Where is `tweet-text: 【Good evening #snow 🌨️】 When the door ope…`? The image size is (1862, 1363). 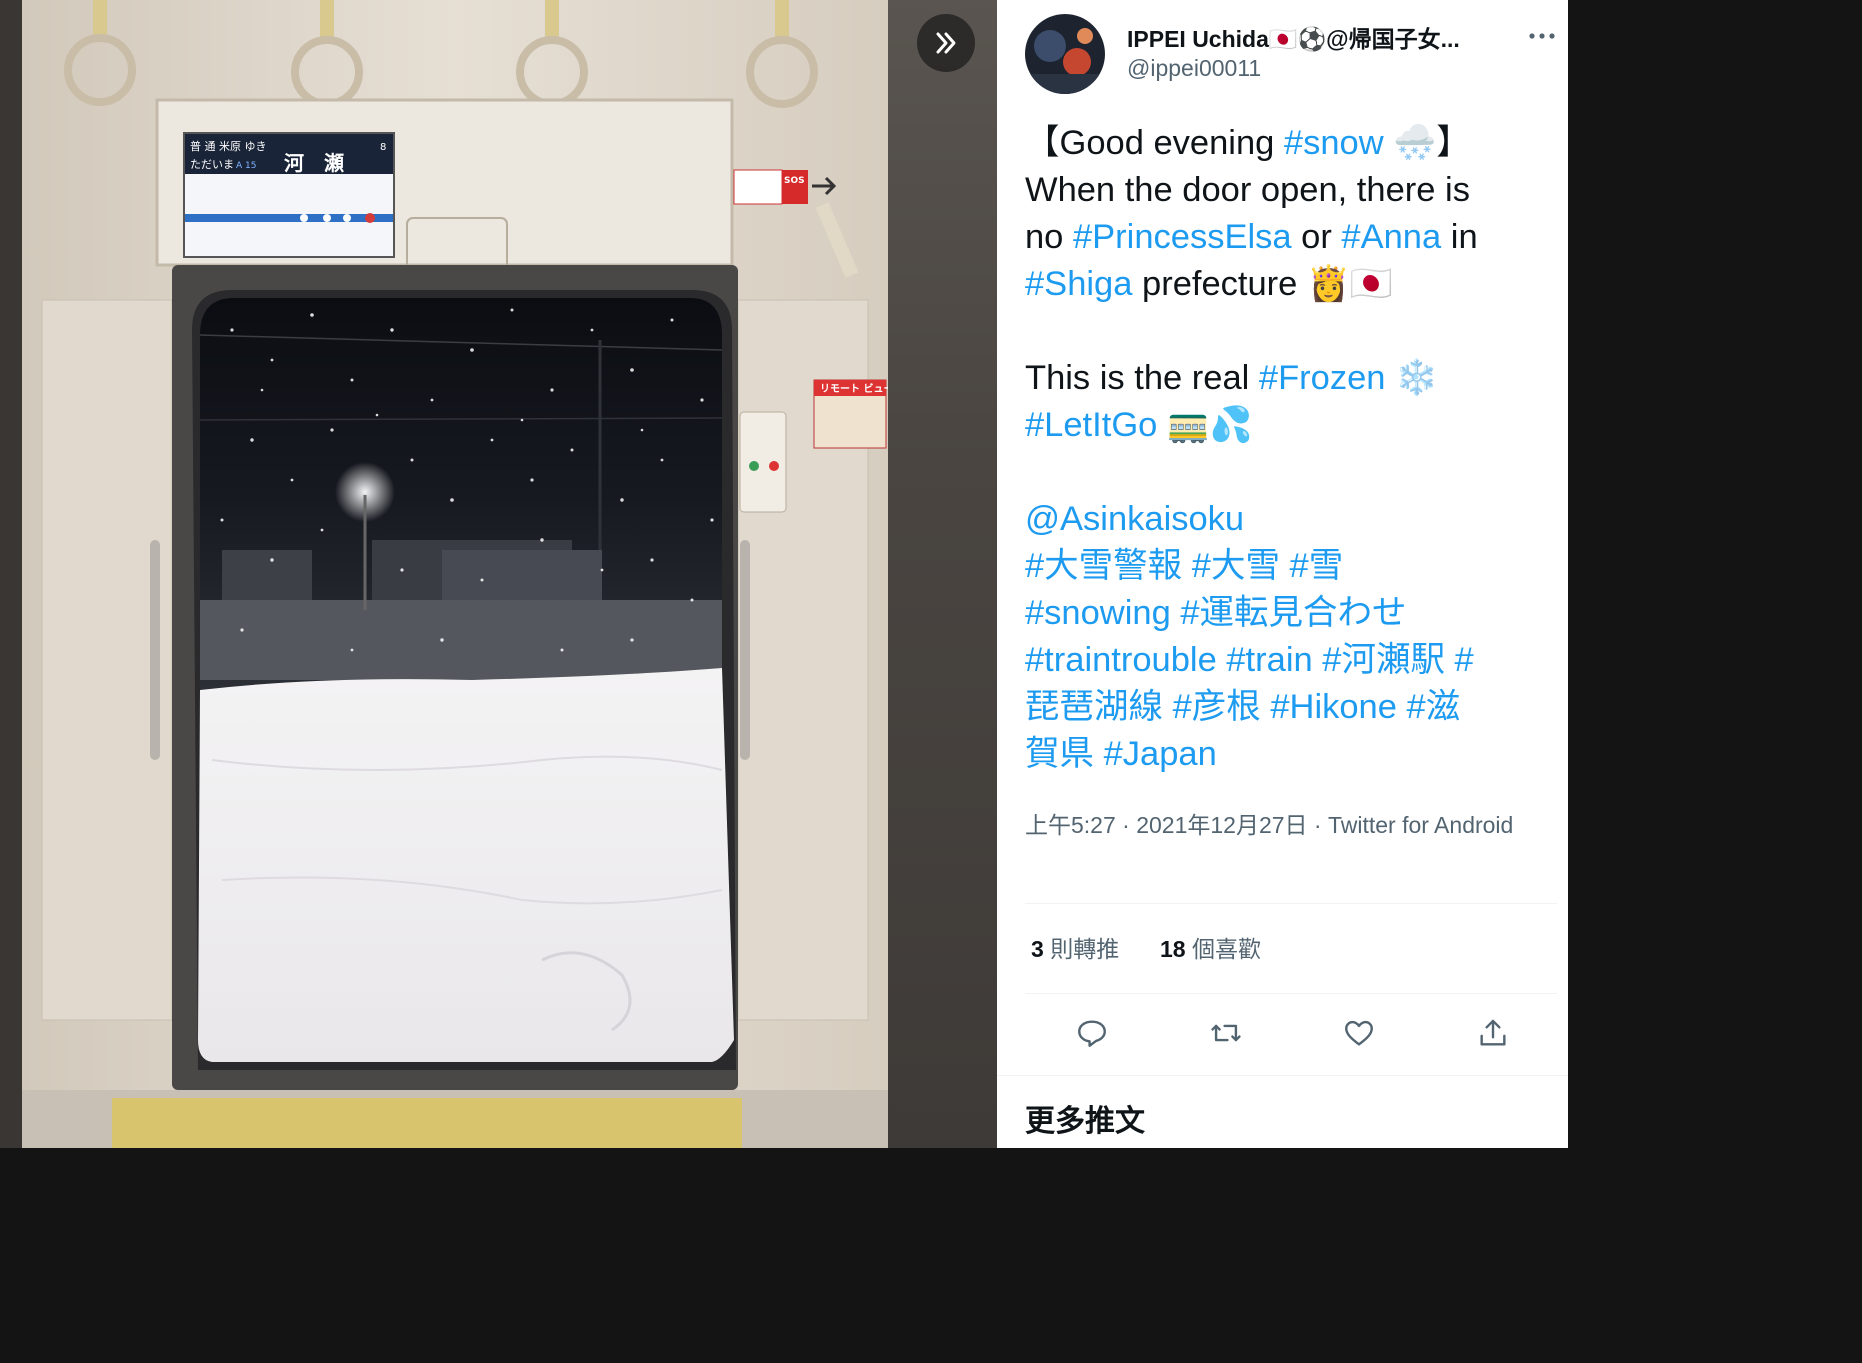 tweet-text: 【Good evening #snow 🌨️】 When the door ope… is located at coordinates (1292, 449).